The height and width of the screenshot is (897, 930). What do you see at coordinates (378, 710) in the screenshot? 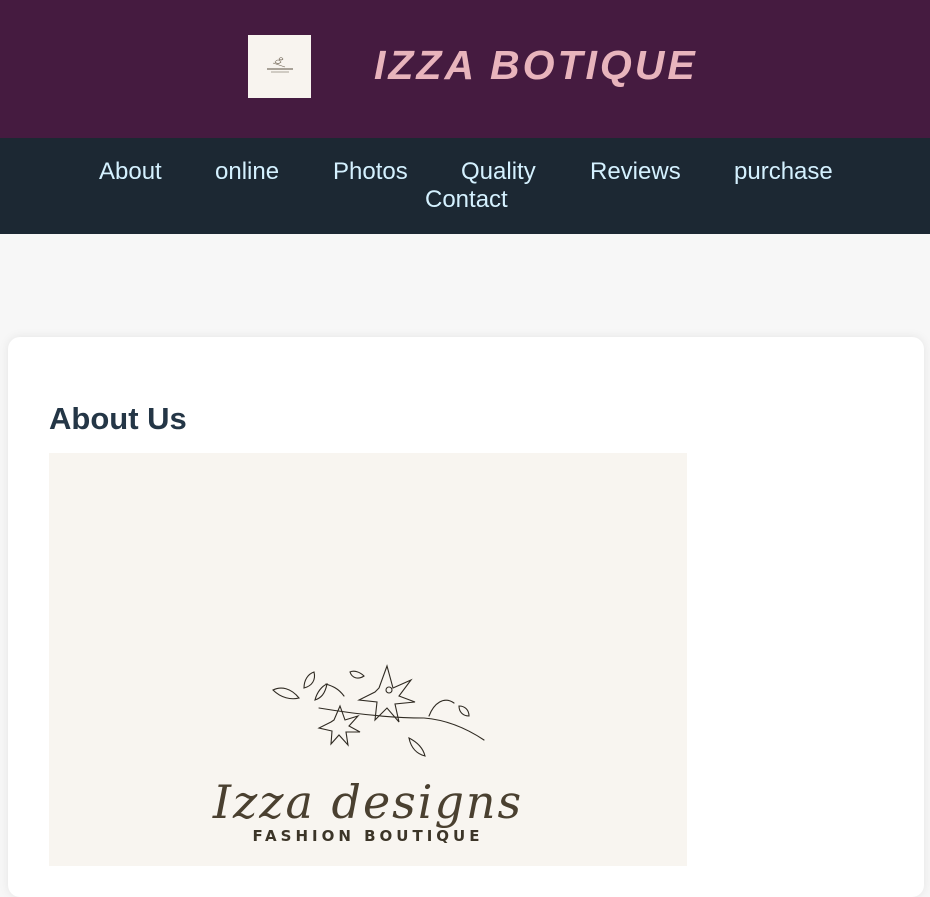
I see `flower-icon` at bounding box center [378, 710].